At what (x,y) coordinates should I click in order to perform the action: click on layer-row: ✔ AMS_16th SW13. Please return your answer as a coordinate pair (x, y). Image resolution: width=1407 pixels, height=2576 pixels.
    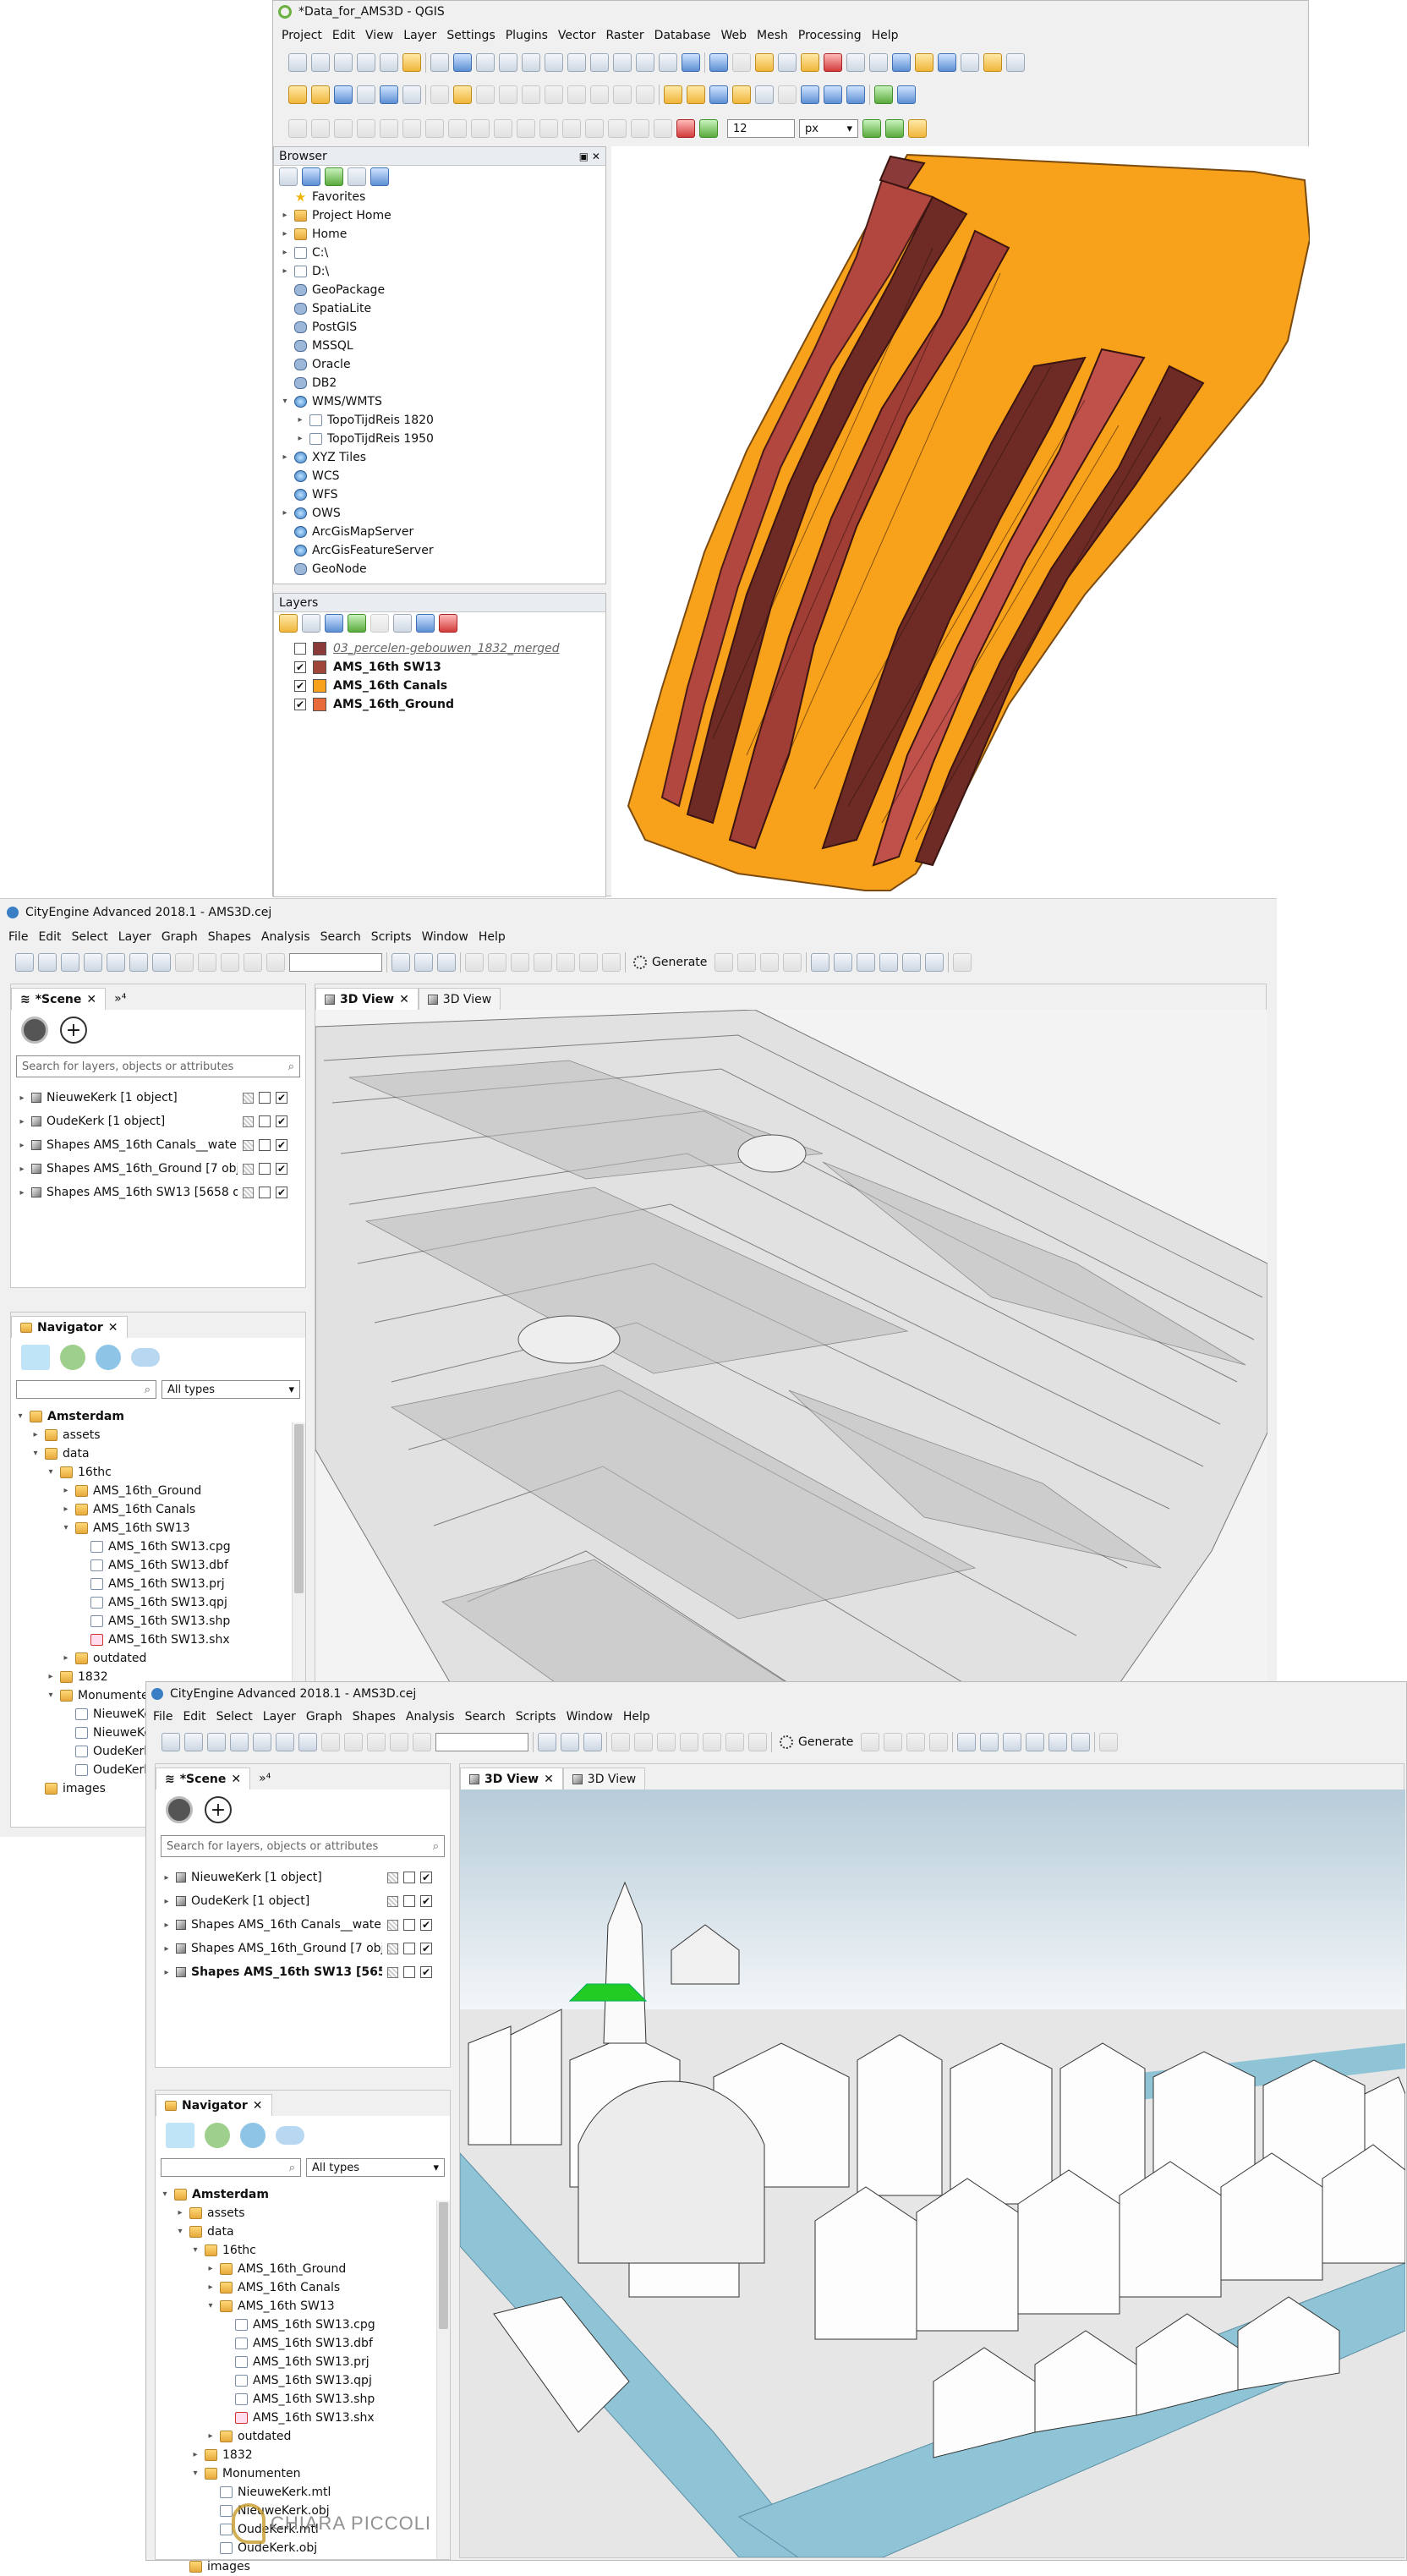
    Looking at the image, I should click on (449, 667).